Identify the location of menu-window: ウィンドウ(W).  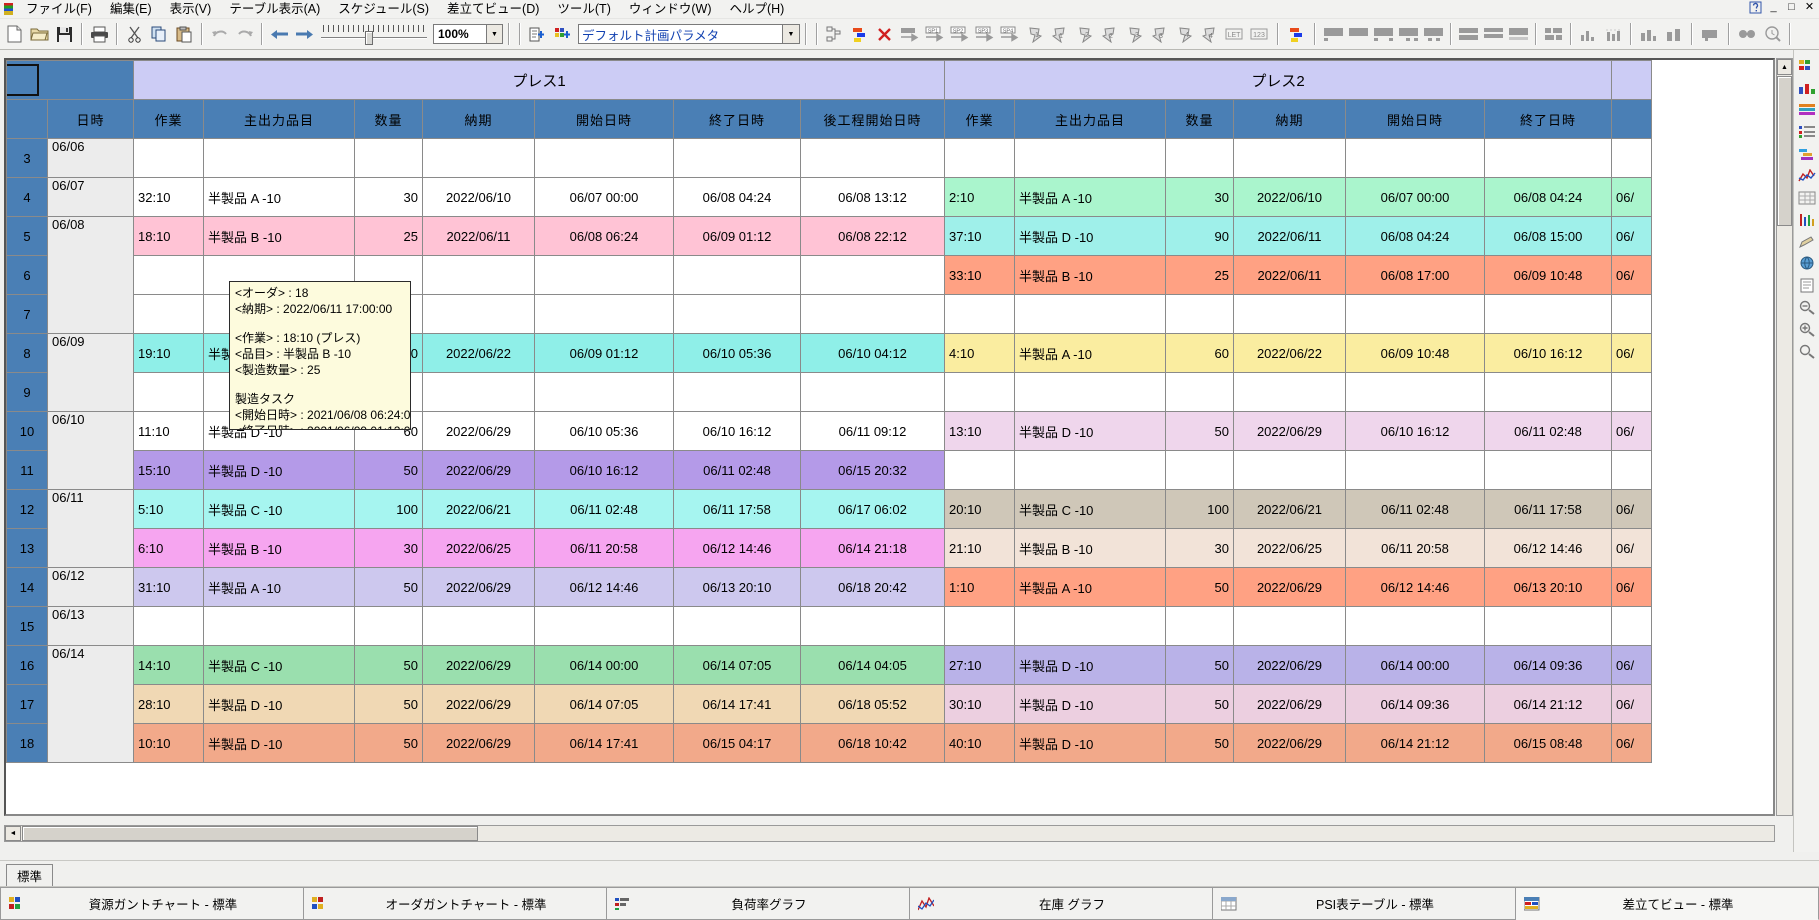
(670, 9).